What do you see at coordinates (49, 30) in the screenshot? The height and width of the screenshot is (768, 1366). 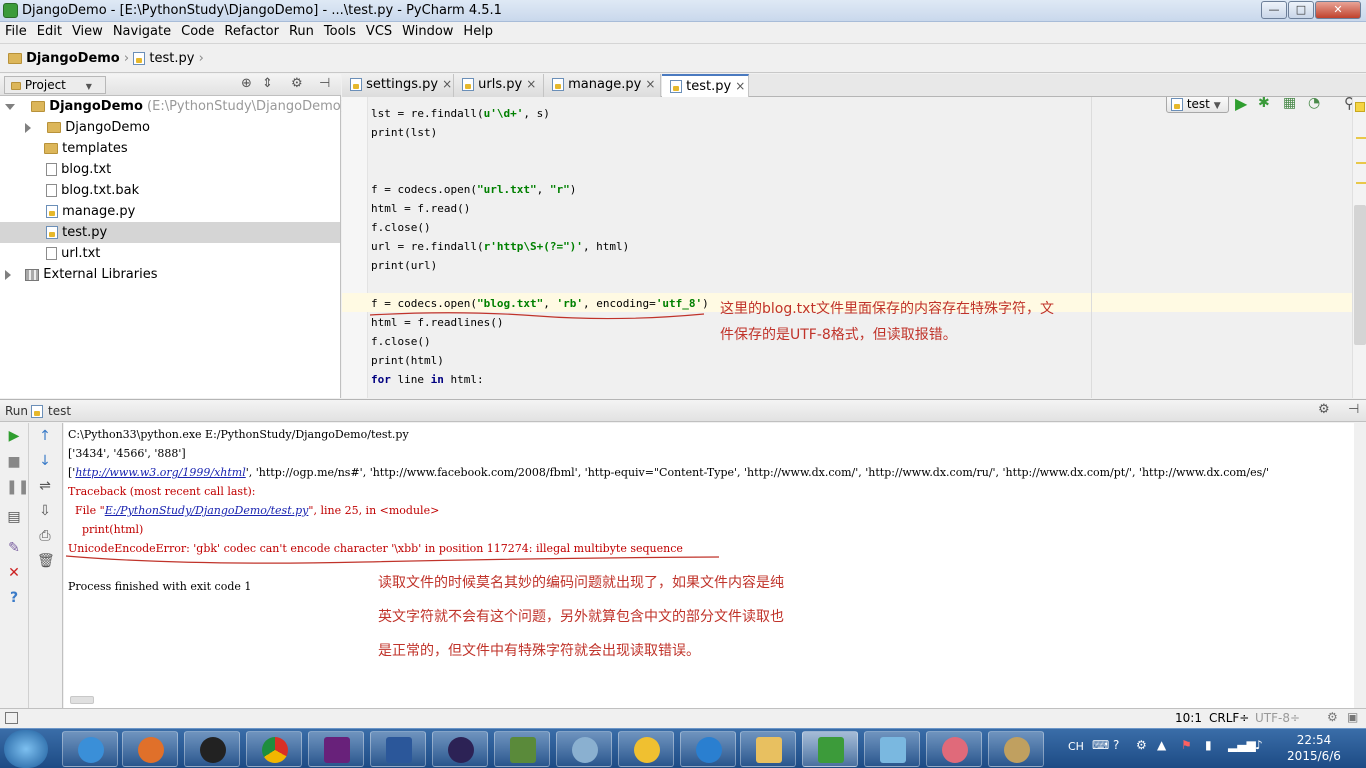 I see `menu-edit: Edit` at bounding box center [49, 30].